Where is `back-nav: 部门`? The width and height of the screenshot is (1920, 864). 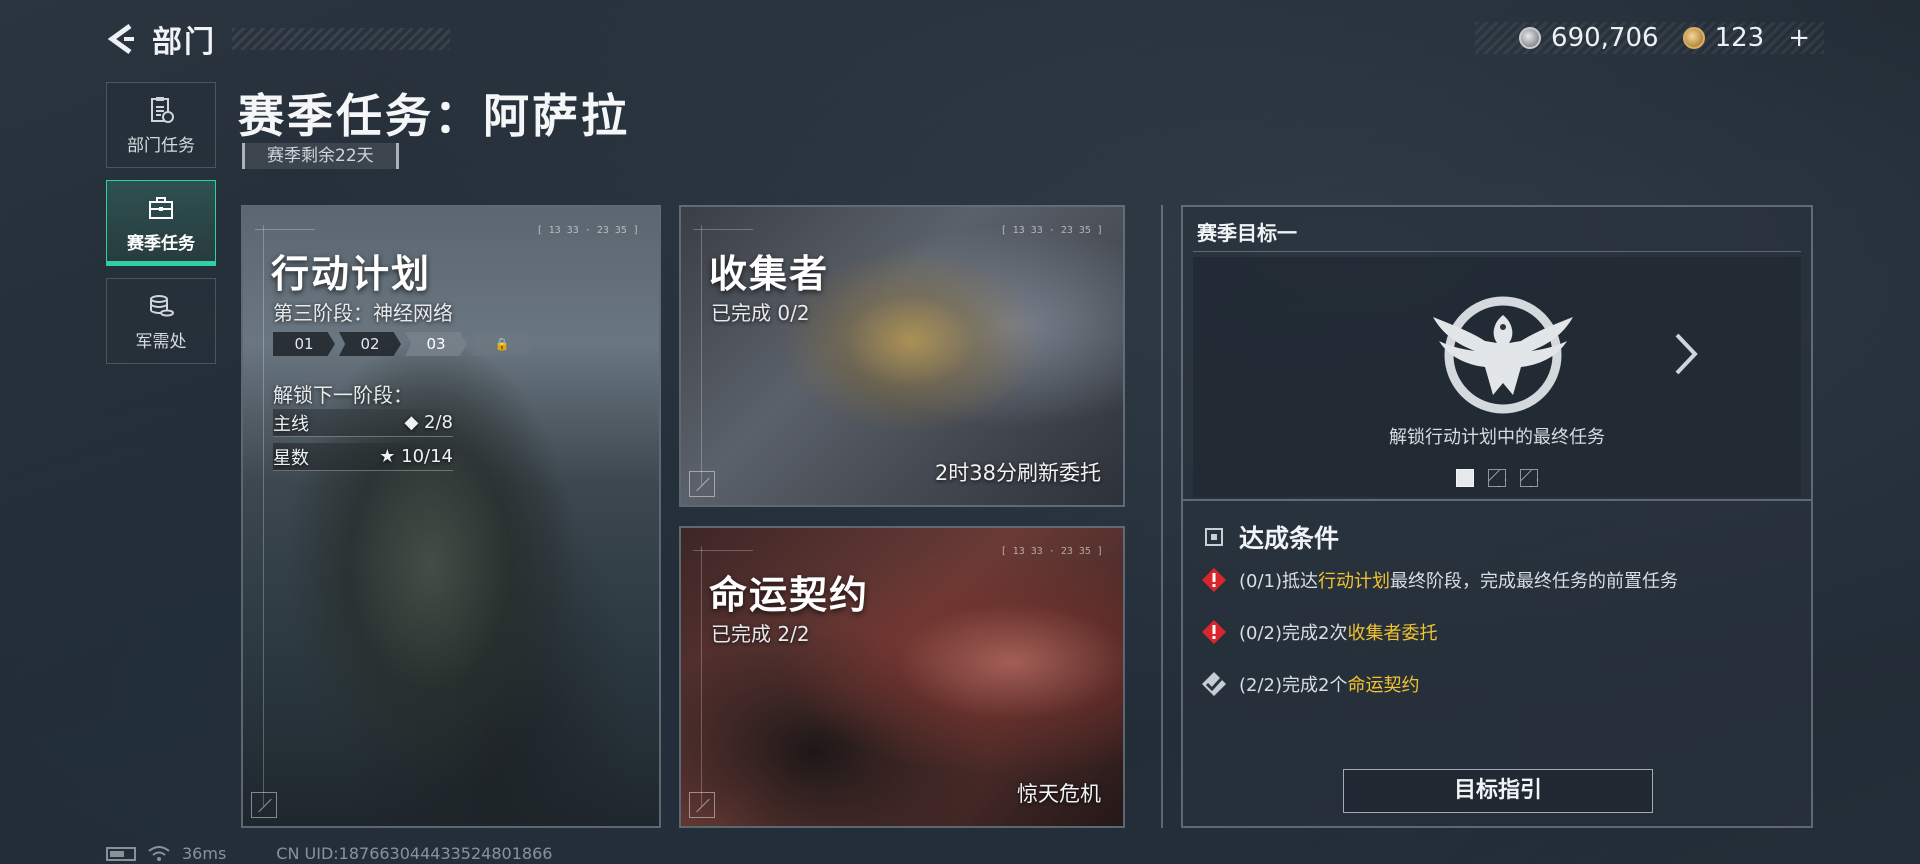
back-nav: 部门 is located at coordinates (160, 39).